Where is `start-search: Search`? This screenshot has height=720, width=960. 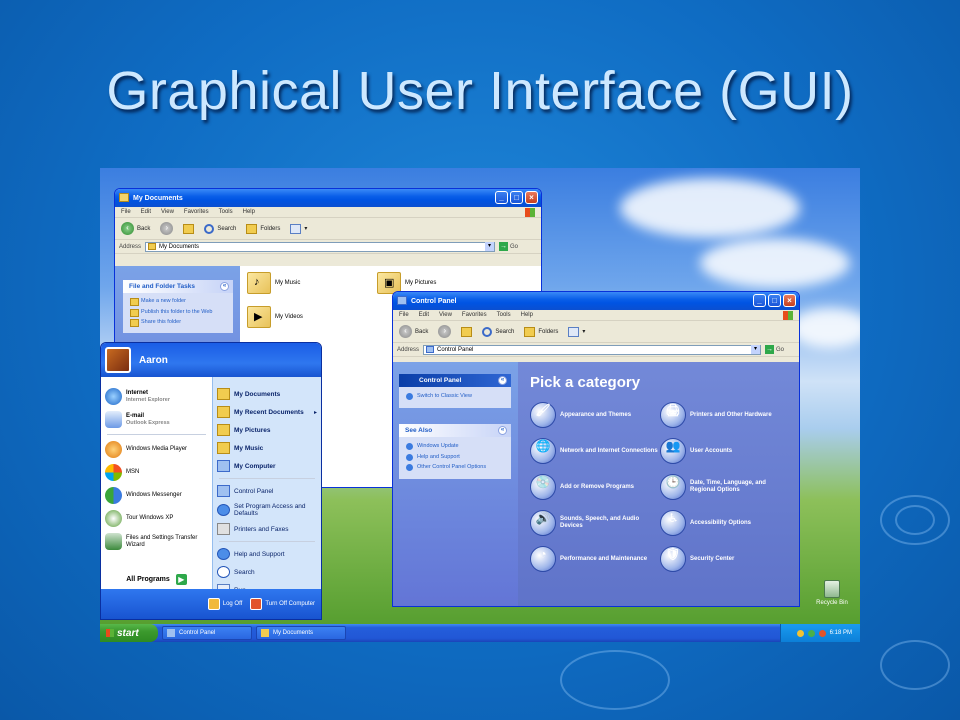 start-search: Search is located at coordinates (267, 572).